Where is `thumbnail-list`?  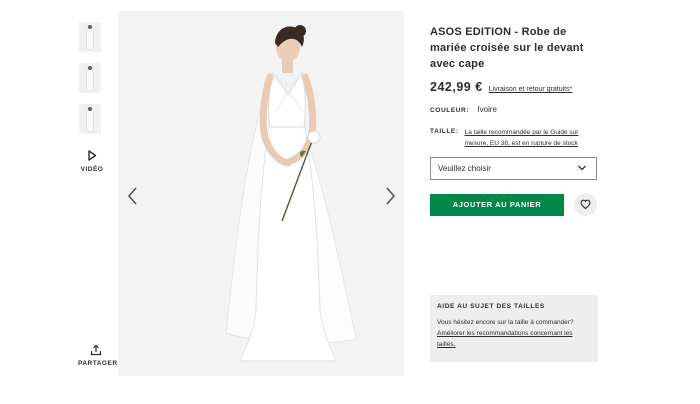
thumbnail-list is located at coordinates (91, 83).